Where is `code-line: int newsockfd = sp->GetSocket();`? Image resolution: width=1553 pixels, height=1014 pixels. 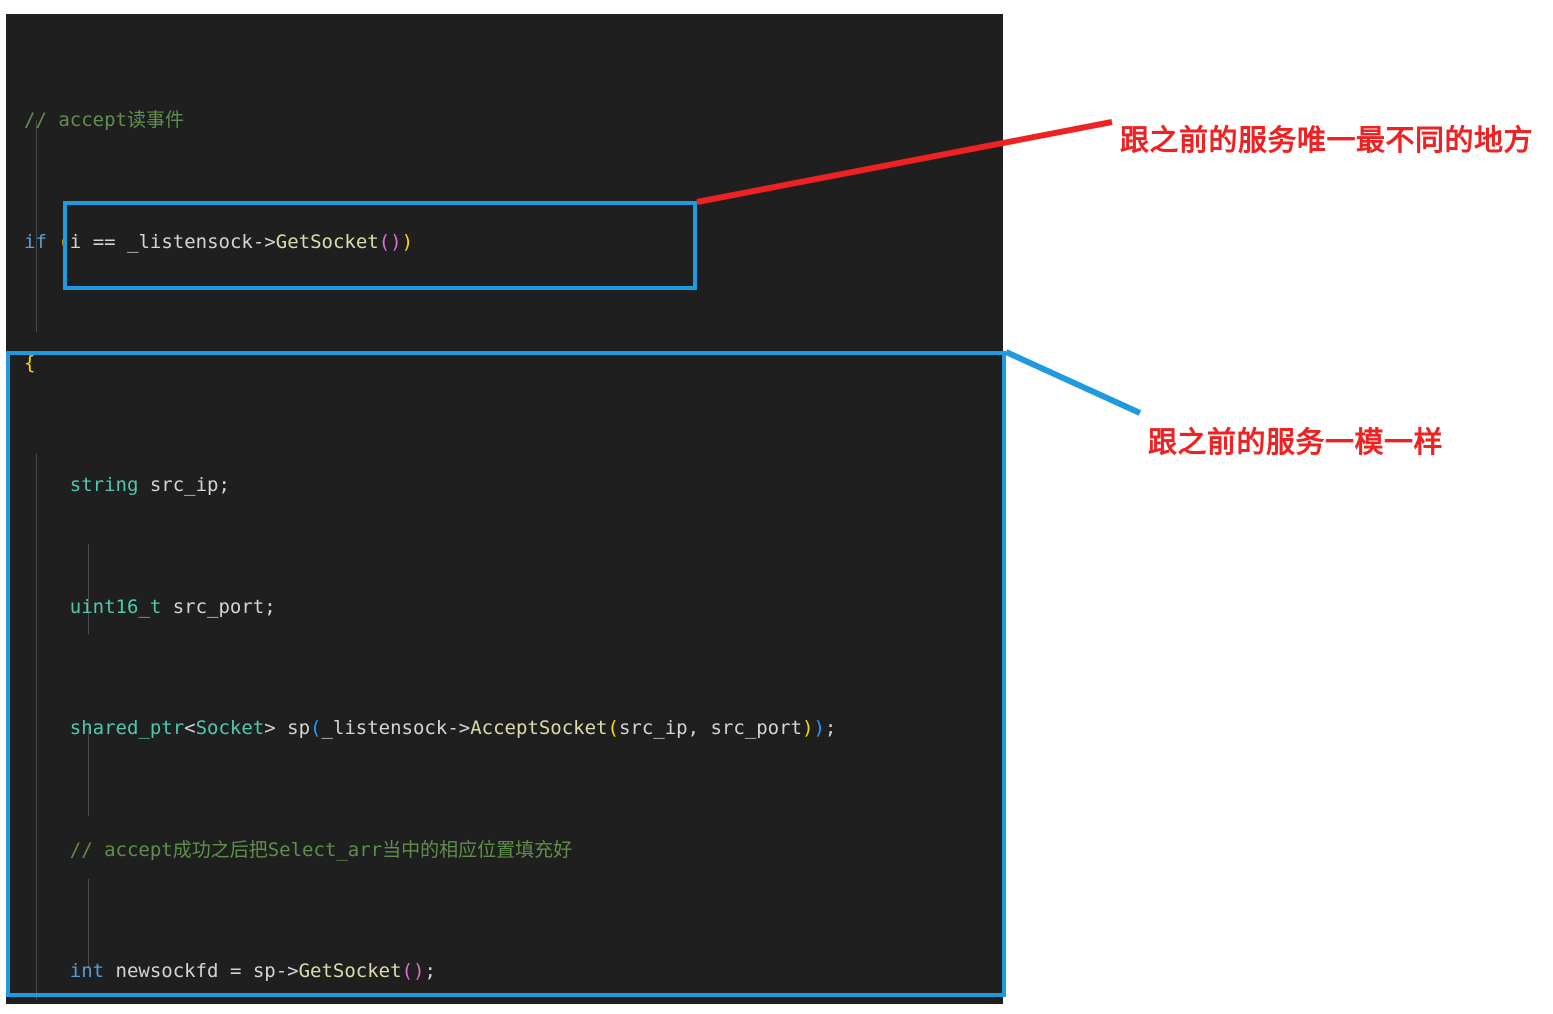 code-line: int newsockfd = sp->GetSocket(); is located at coordinates (252, 971).